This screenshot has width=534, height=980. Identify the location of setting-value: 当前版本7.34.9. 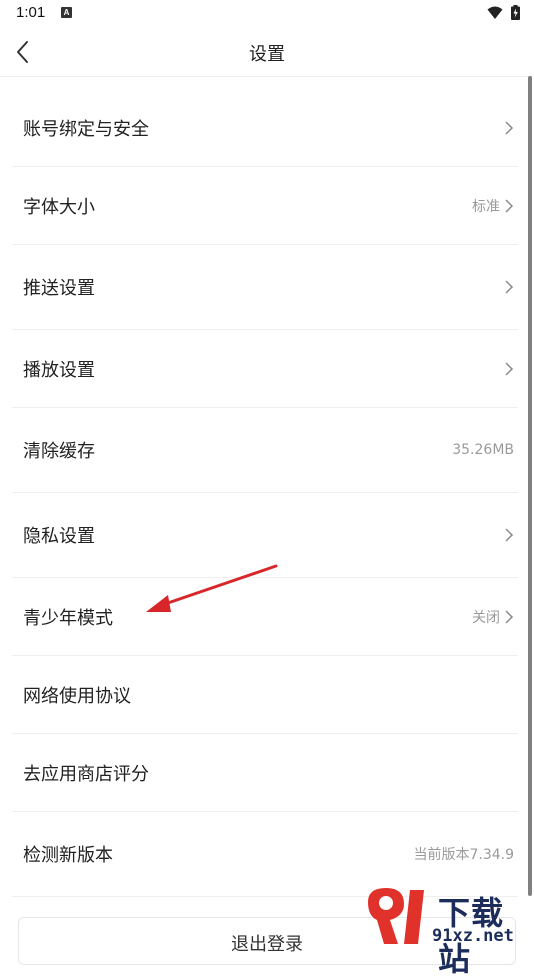
(463, 855).